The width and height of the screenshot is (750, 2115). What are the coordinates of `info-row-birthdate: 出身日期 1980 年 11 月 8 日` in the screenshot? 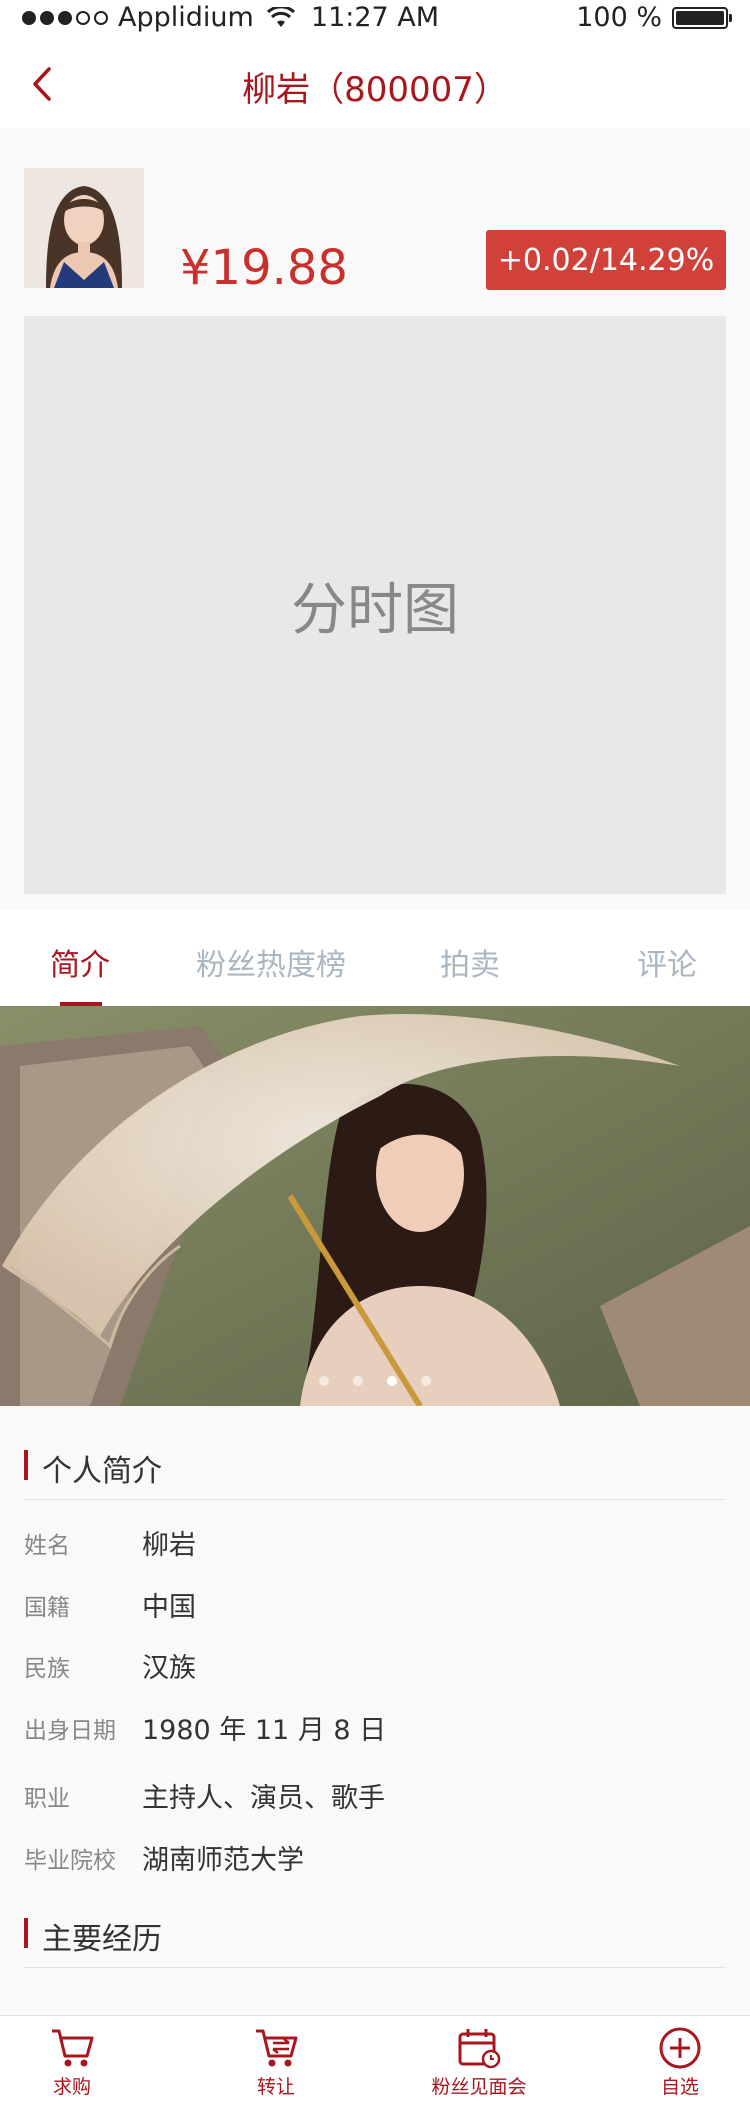 It's located at (375, 1726).